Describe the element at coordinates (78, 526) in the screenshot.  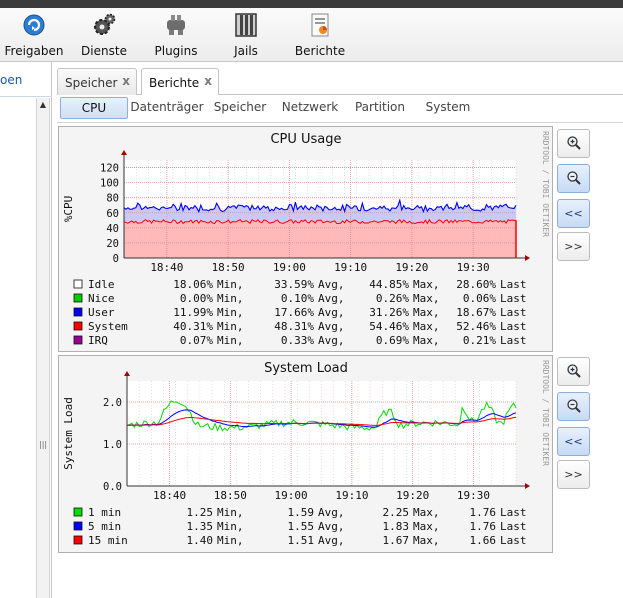
I see `load-legend-swatch` at that location.